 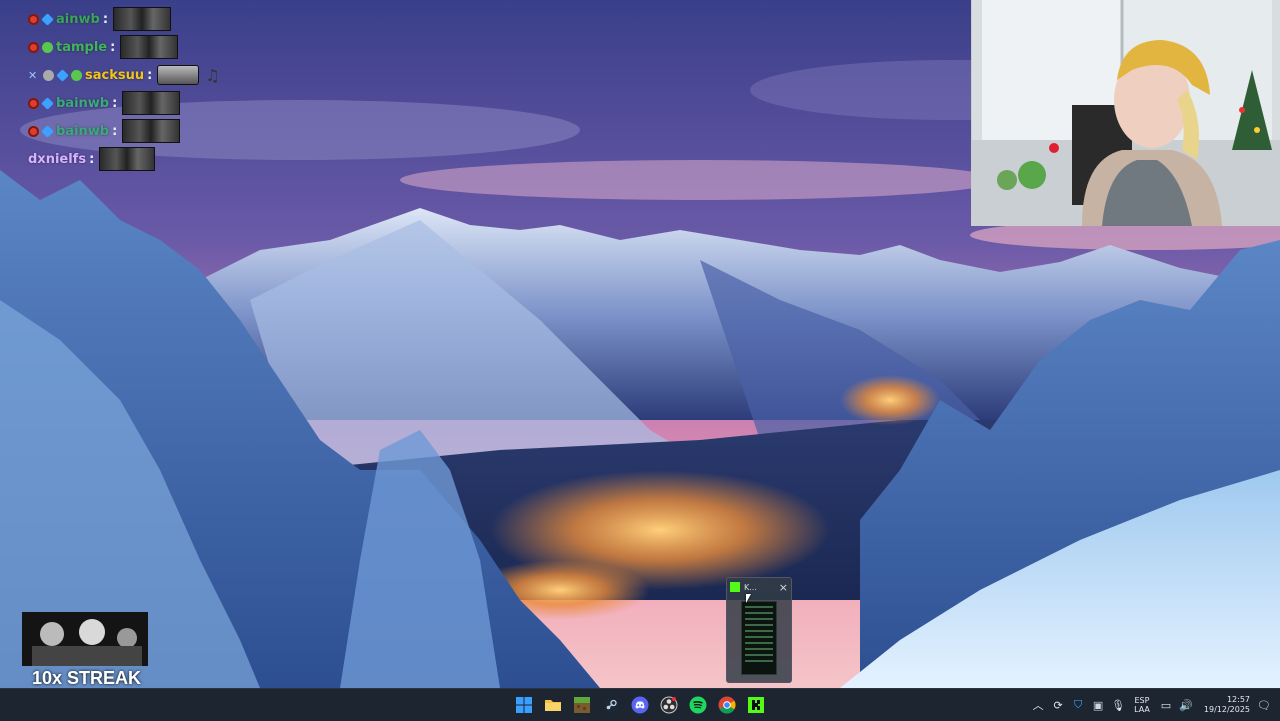 I want to click on minecraft-icon, so click(x=582, y=705).